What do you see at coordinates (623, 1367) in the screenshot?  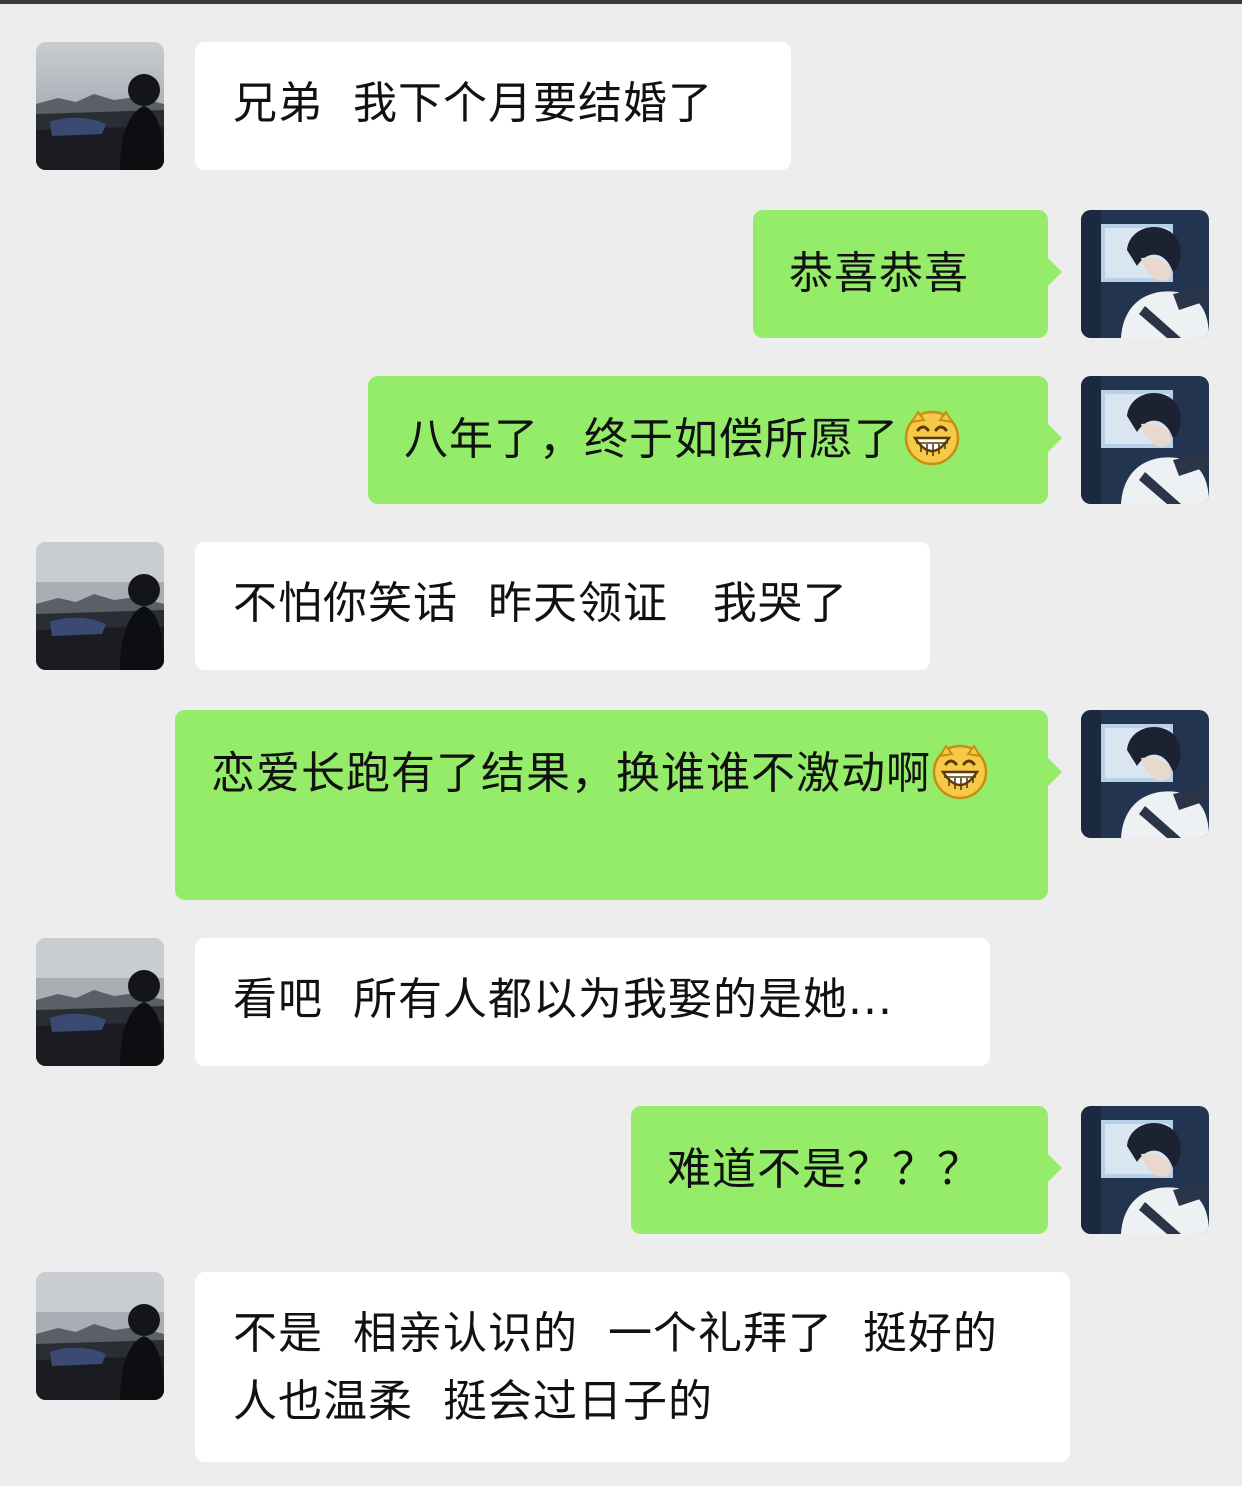 I see `message-text: 不是 相亲认识的 一个礼拜了 挺好的 人也温柔 挺会过日子的` at bounding box center [623, 1367].